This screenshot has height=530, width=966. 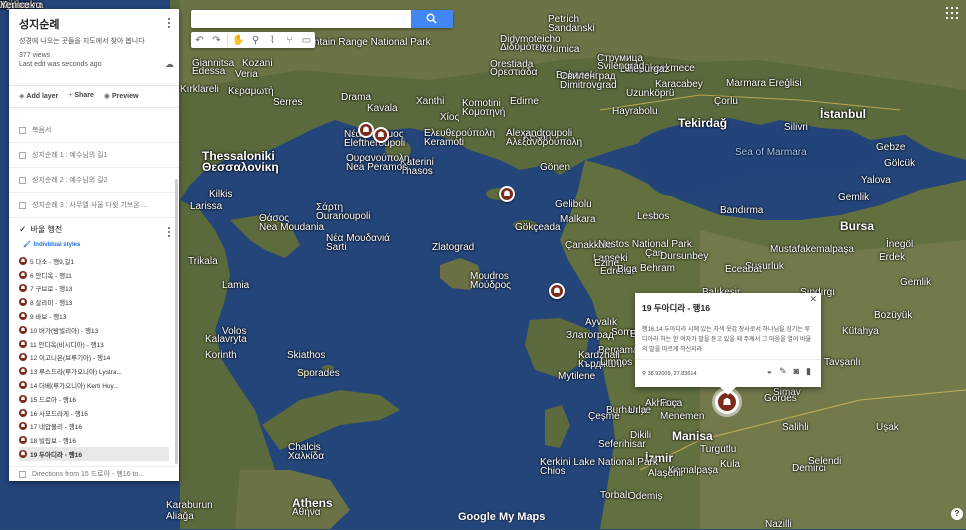 What do you see at coordinates (343, 216) in the screenshot?
I see `map-place-label: Ouranoupoli` at bounding box center [343, 216].